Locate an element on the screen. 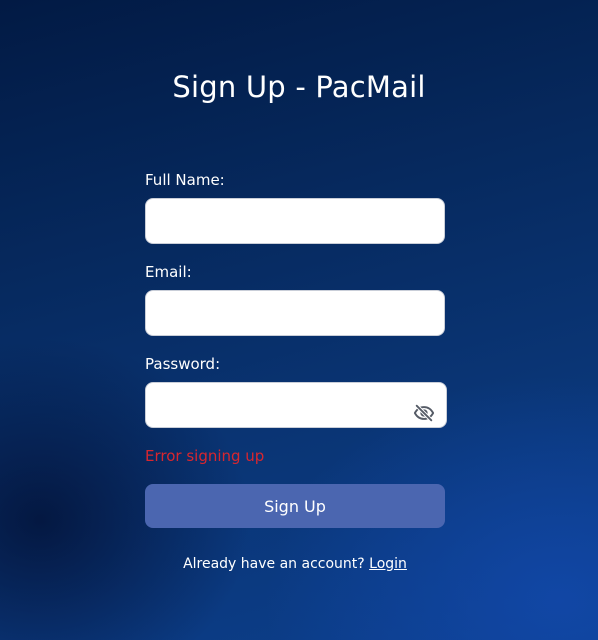  eye-slash-icon is located at coordinates (424, 413).